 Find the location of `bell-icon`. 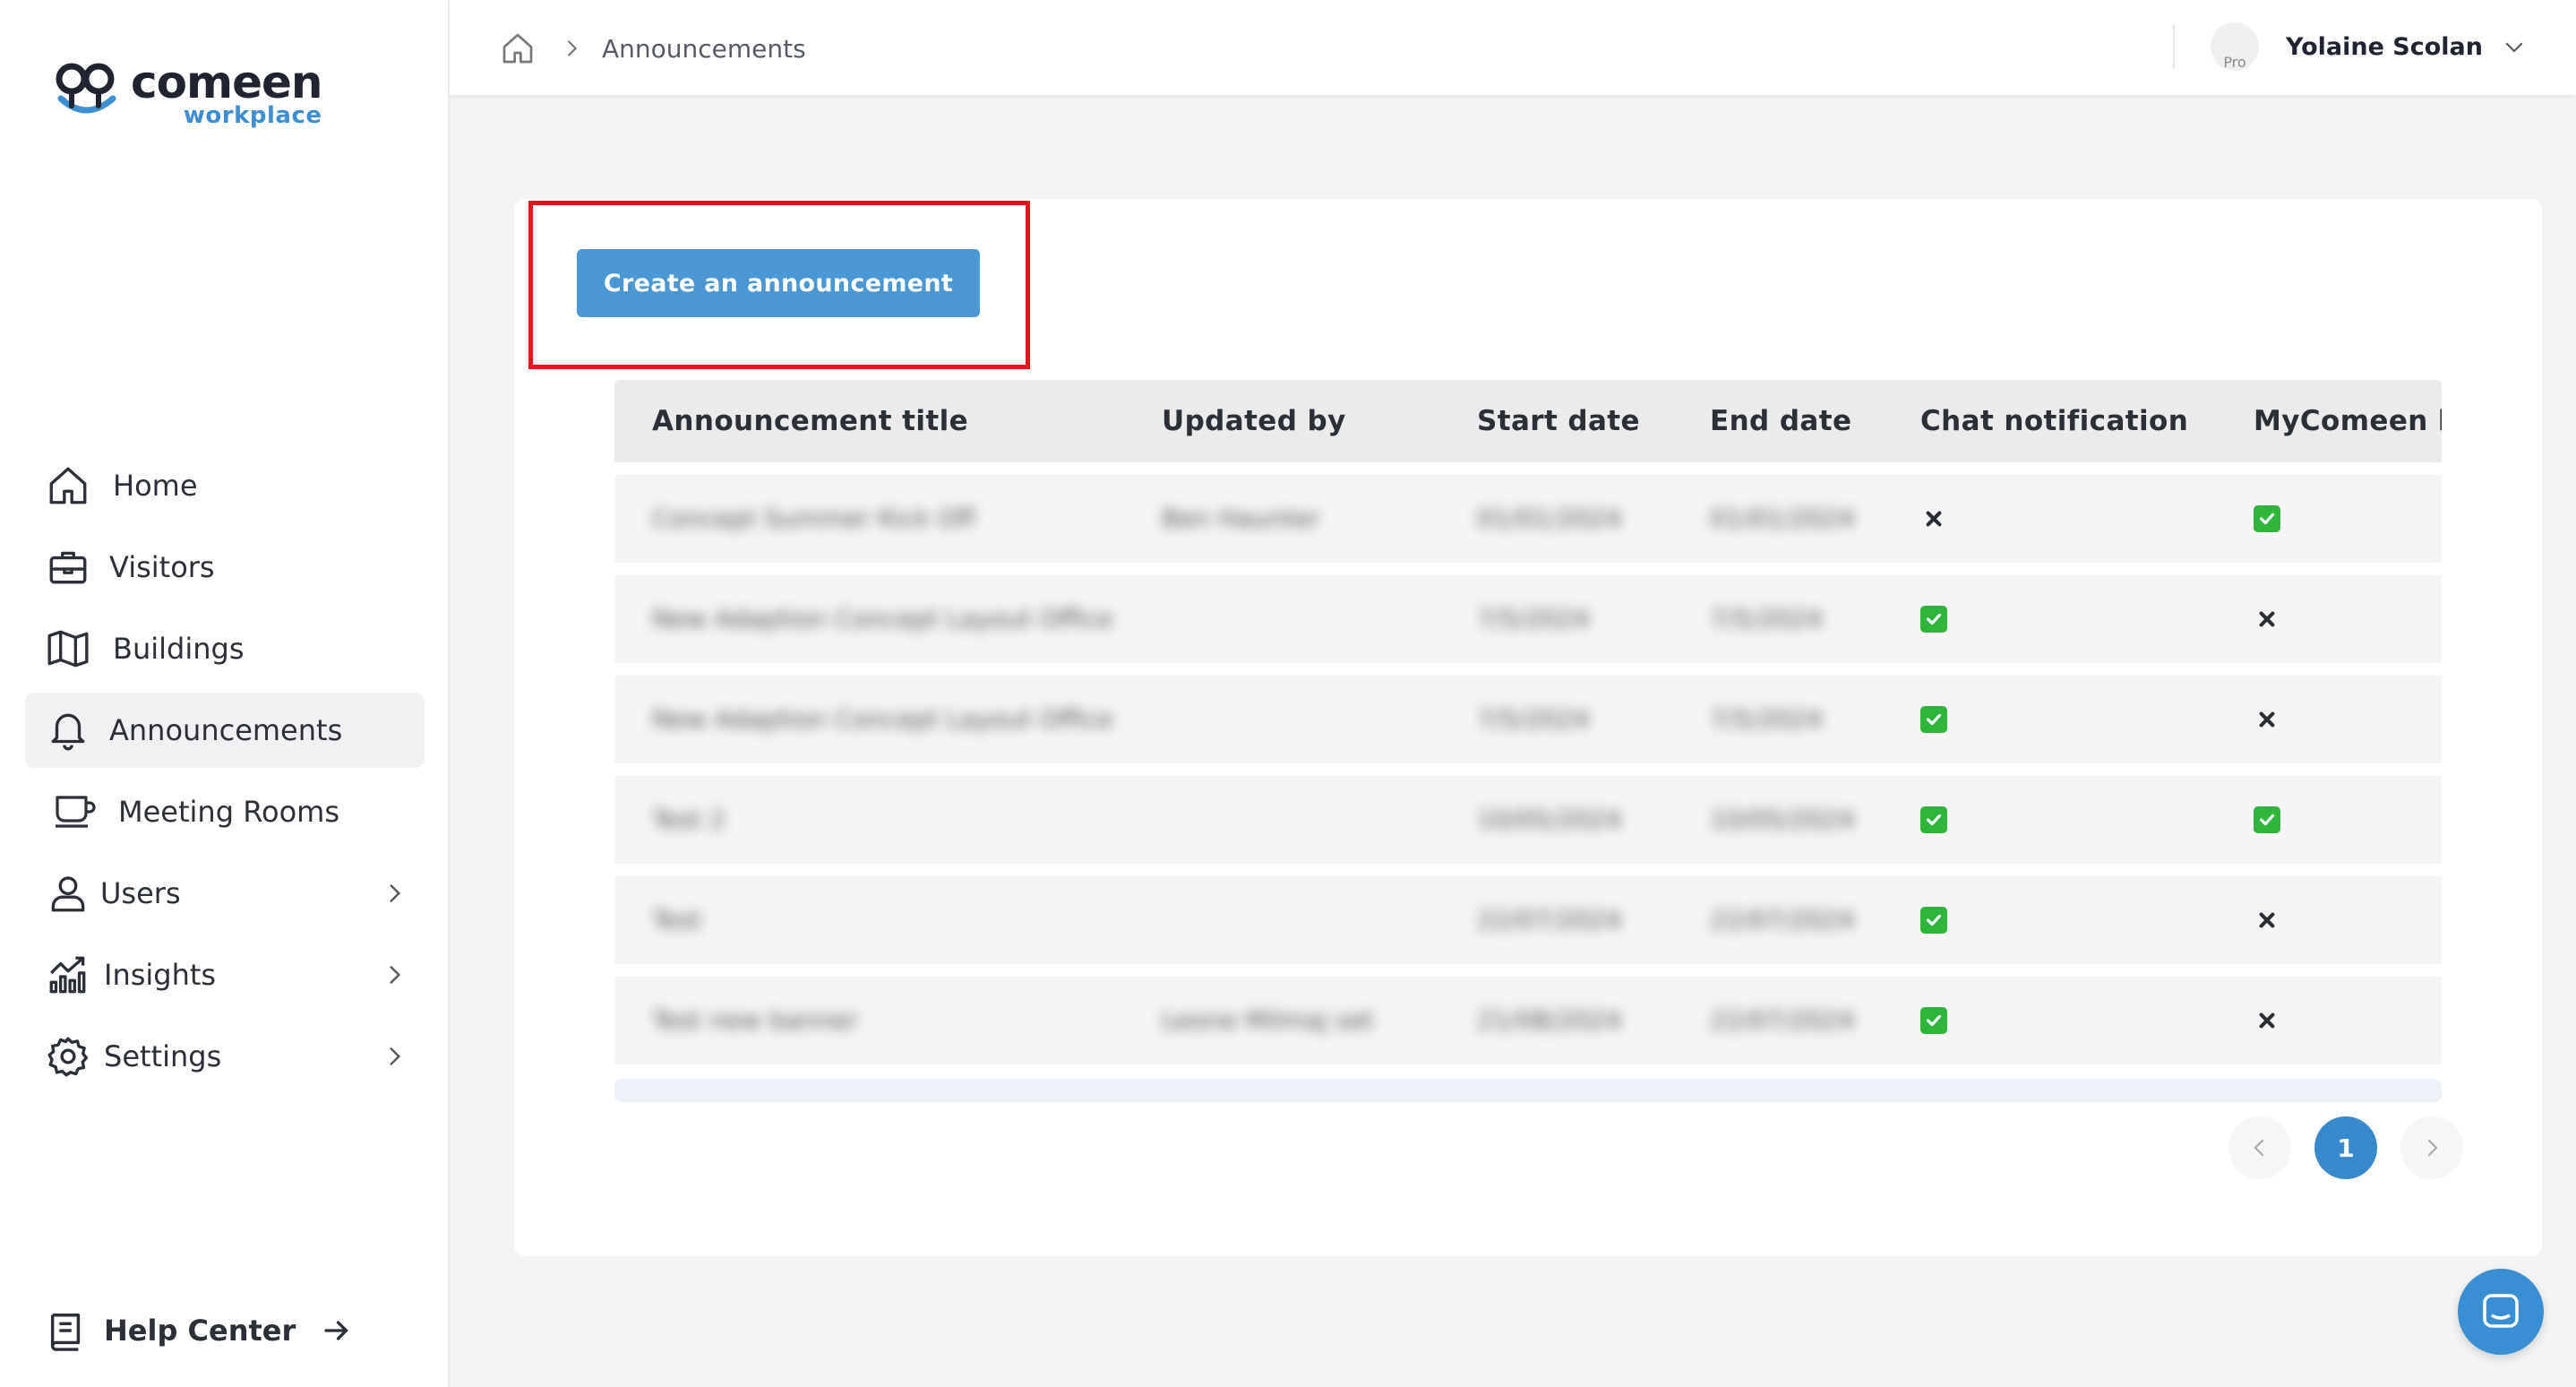

bell-icon is located at coordinates (68, 730).